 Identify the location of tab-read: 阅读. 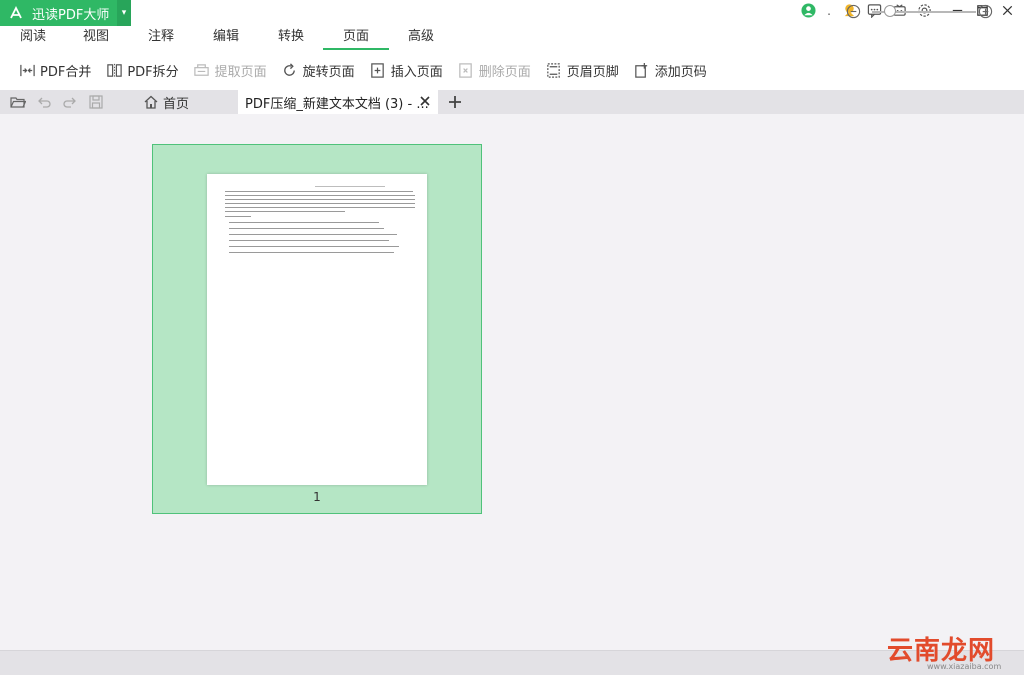
(33, 38).